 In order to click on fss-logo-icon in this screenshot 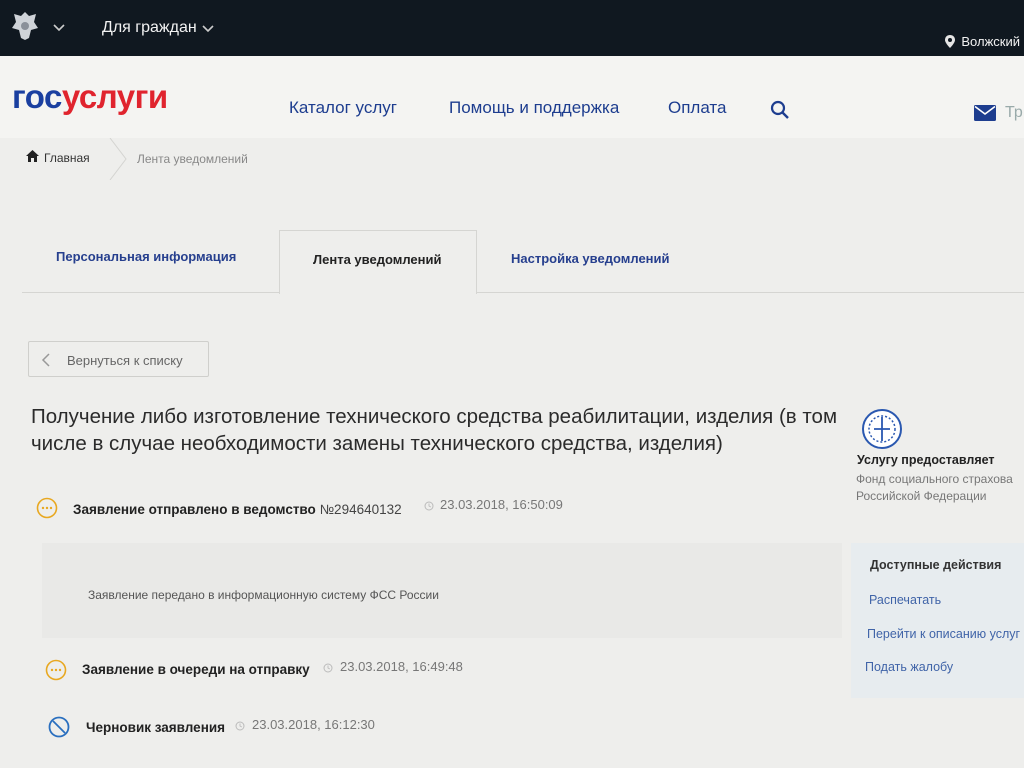, I will do `click(882, 429)`.